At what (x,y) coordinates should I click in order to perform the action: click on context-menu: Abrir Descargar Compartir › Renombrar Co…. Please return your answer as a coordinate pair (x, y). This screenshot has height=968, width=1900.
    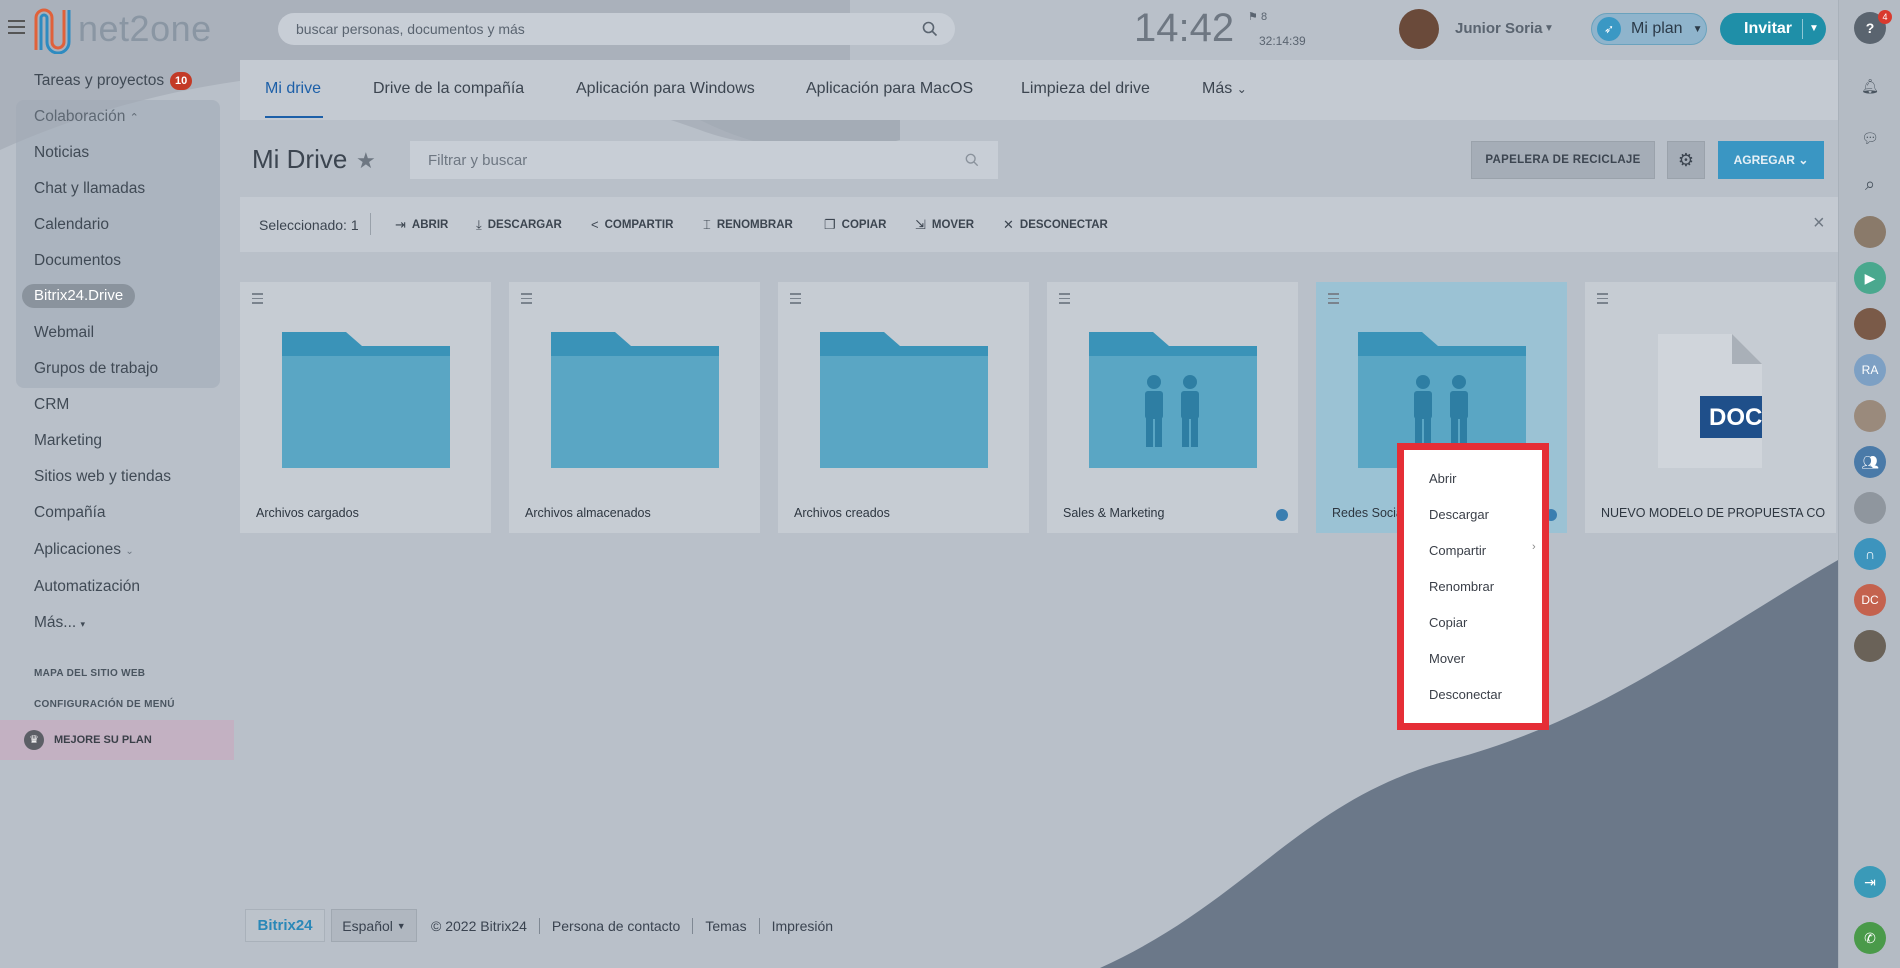
    Looking at the image, I should click on (1473, 586).